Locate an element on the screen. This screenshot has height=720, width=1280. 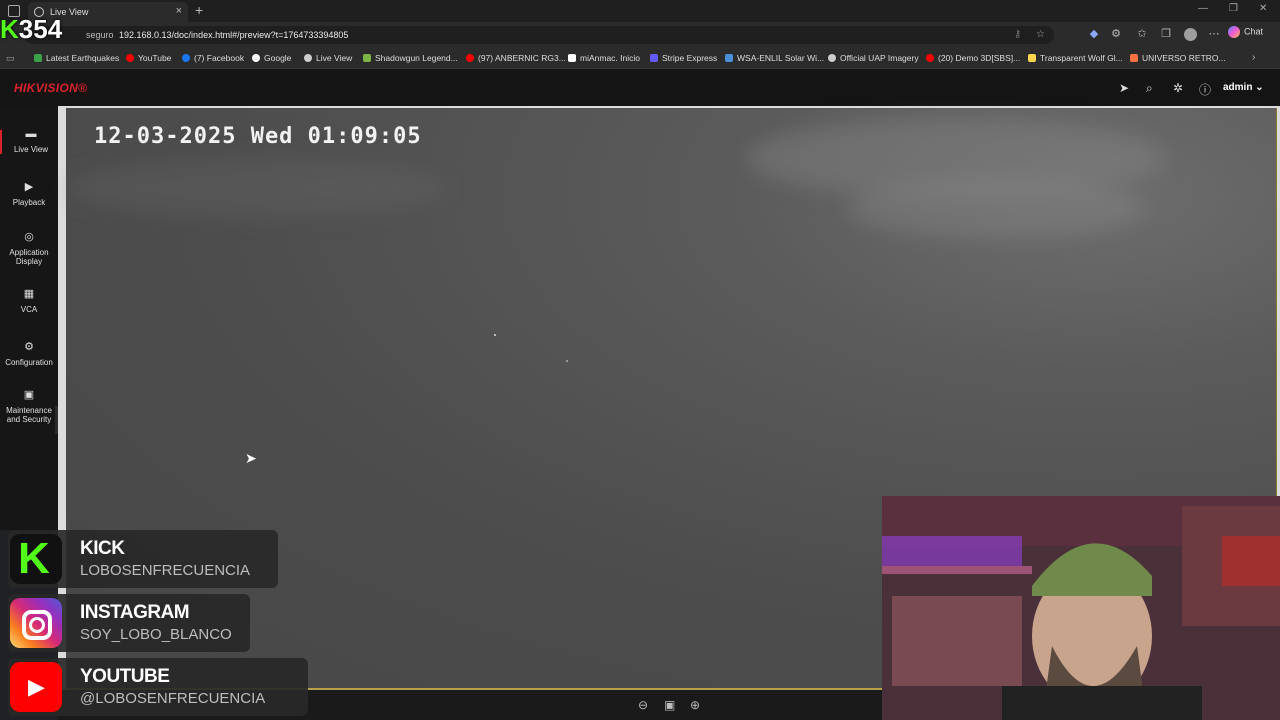
next-icon: ⊕ is located at coordinates (695, 705).